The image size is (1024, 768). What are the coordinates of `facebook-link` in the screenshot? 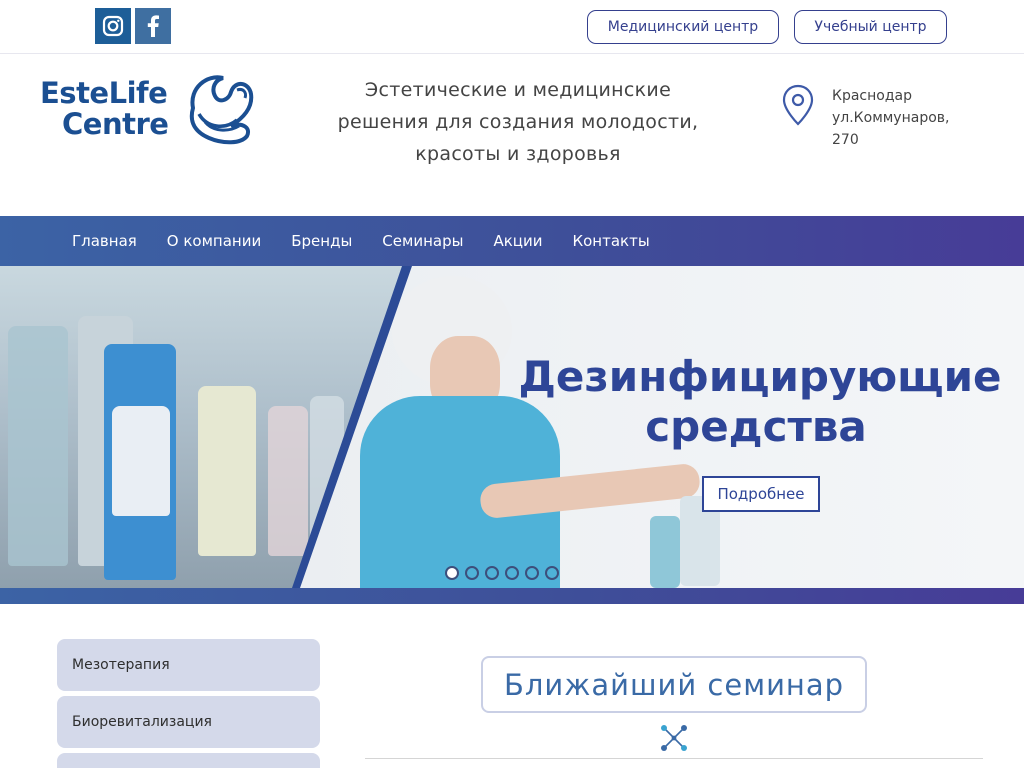 It's located at (153, 26).